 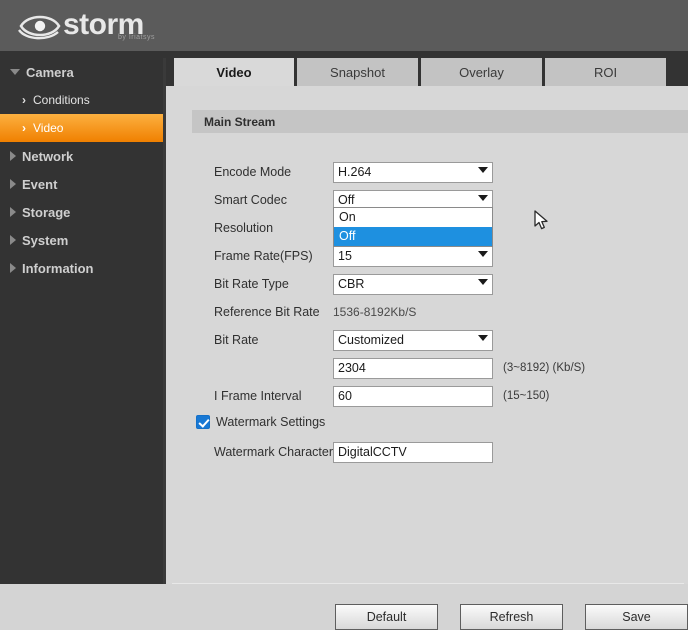 I want to click on eye-logo-icon, so click(x=39, y=27).